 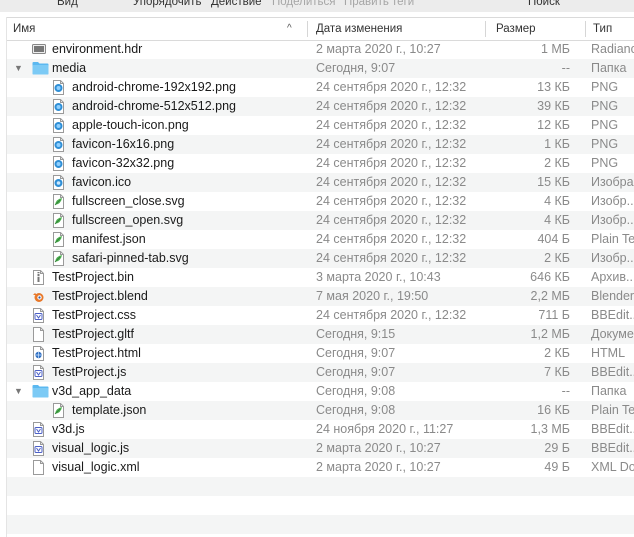 I want to click on file-date-modified: Сегодня, 9:08, so click(x=356, y=410).